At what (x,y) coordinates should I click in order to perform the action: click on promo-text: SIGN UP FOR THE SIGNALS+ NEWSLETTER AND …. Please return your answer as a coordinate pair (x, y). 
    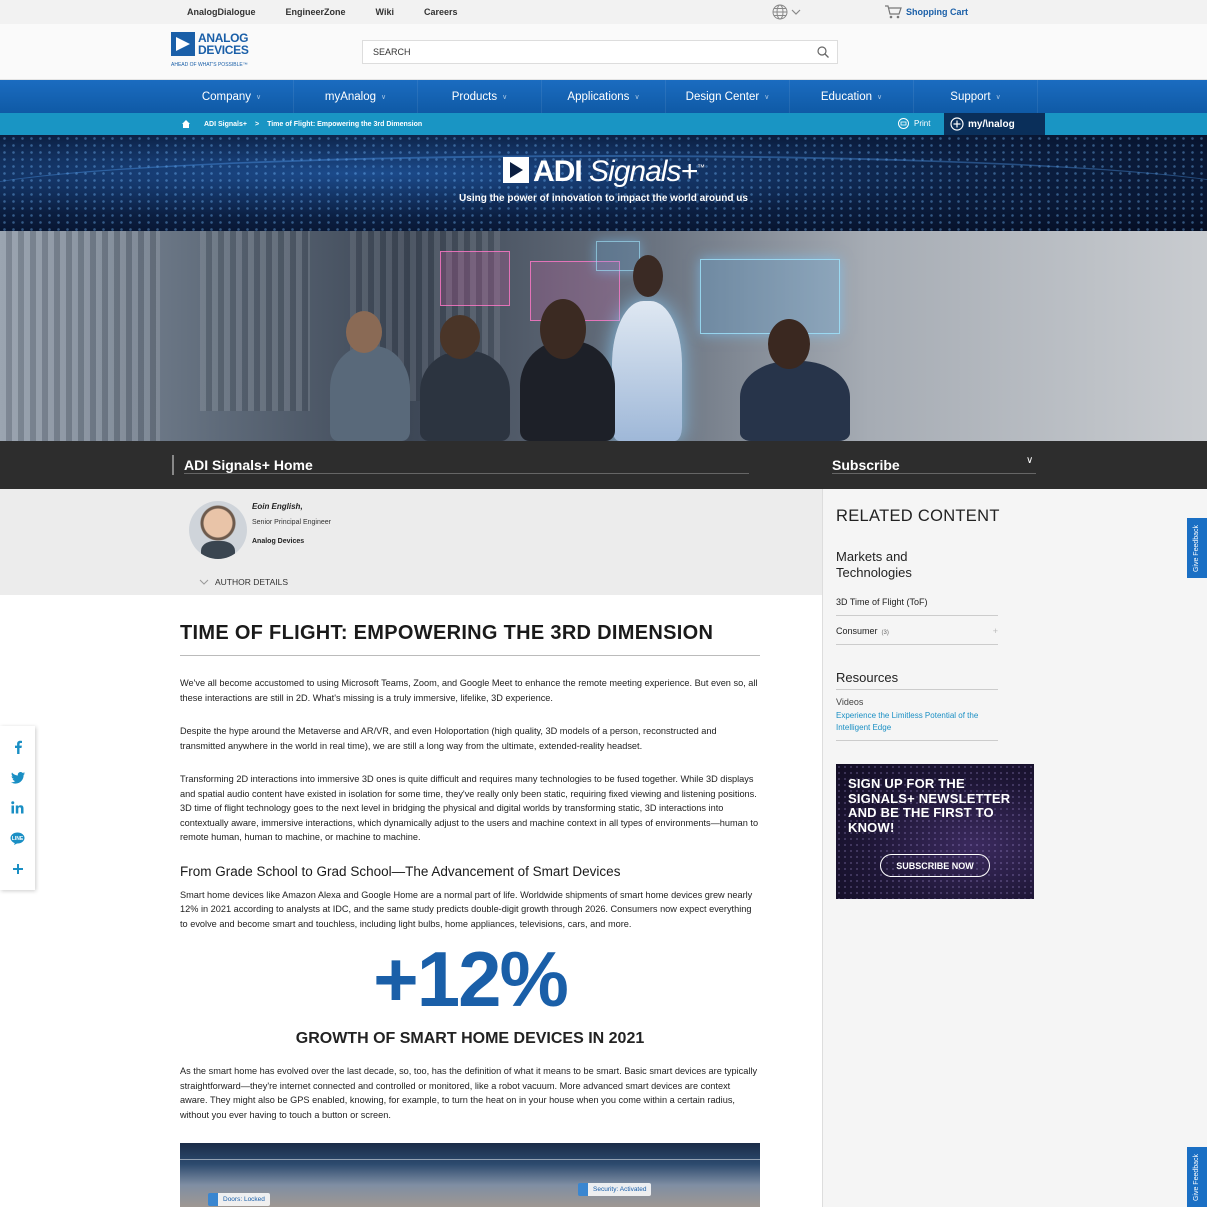
    Looking at the image, I should click on (929, 805).